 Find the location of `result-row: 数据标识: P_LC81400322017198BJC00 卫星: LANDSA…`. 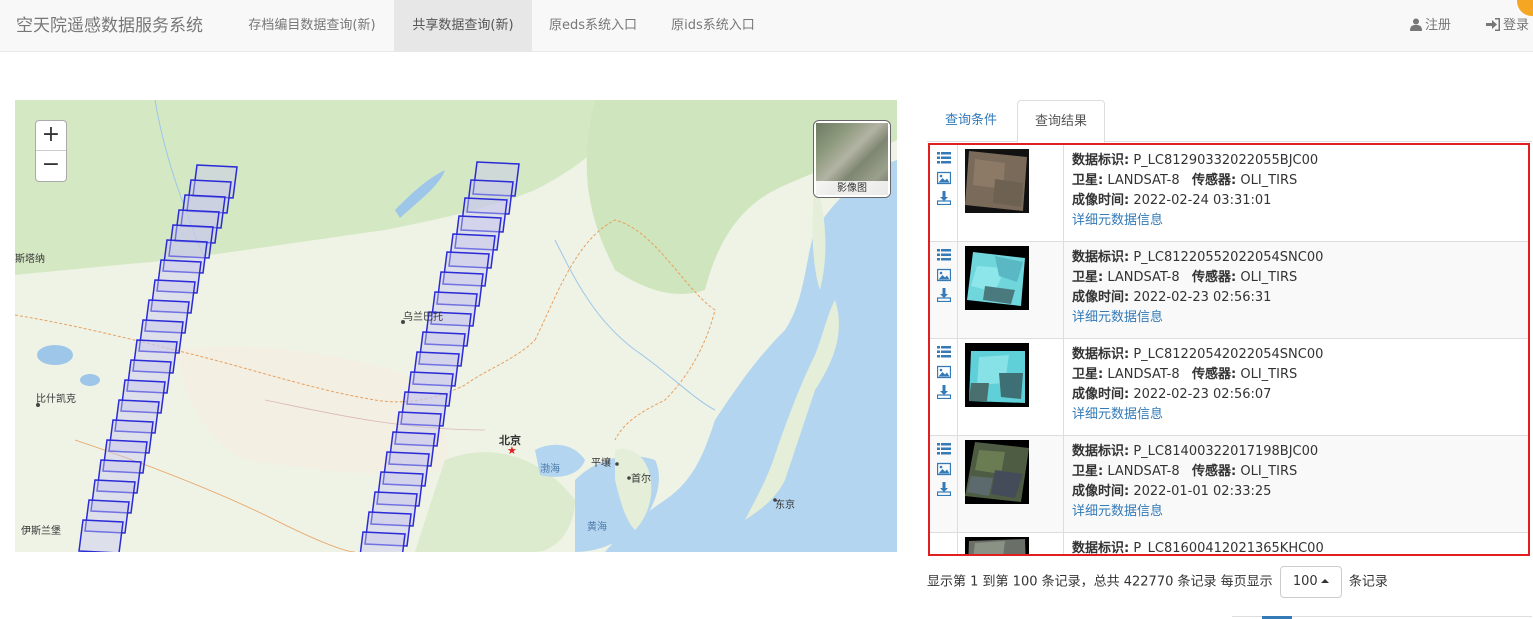

result-row: 数据标识: P_LC81400322017198BJC00 卫星: LANDSA… is located at coordinates (1229, 484).